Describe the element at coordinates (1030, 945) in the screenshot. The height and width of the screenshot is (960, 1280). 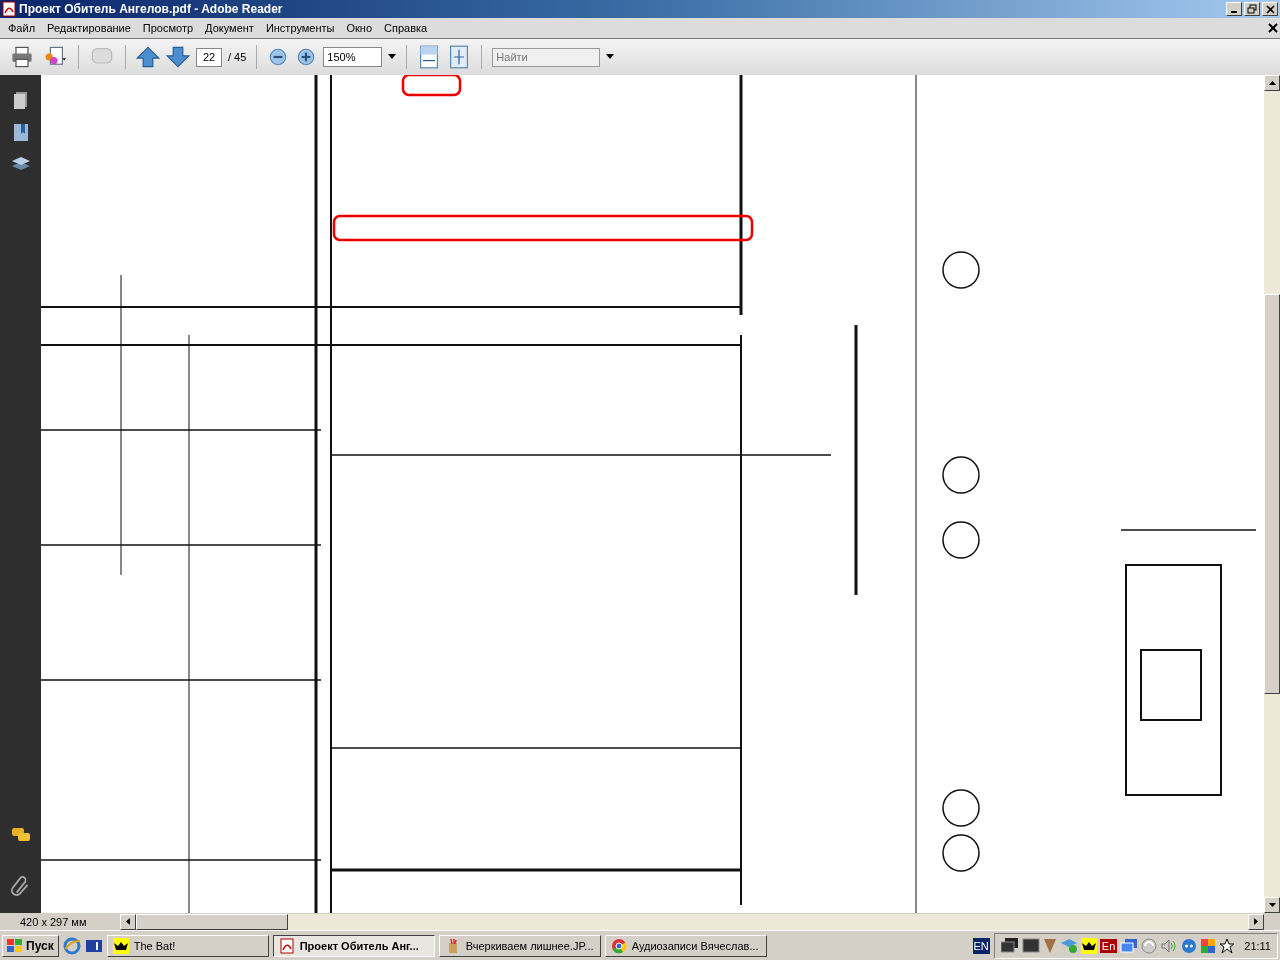
I see `monitor-icon` at that location.